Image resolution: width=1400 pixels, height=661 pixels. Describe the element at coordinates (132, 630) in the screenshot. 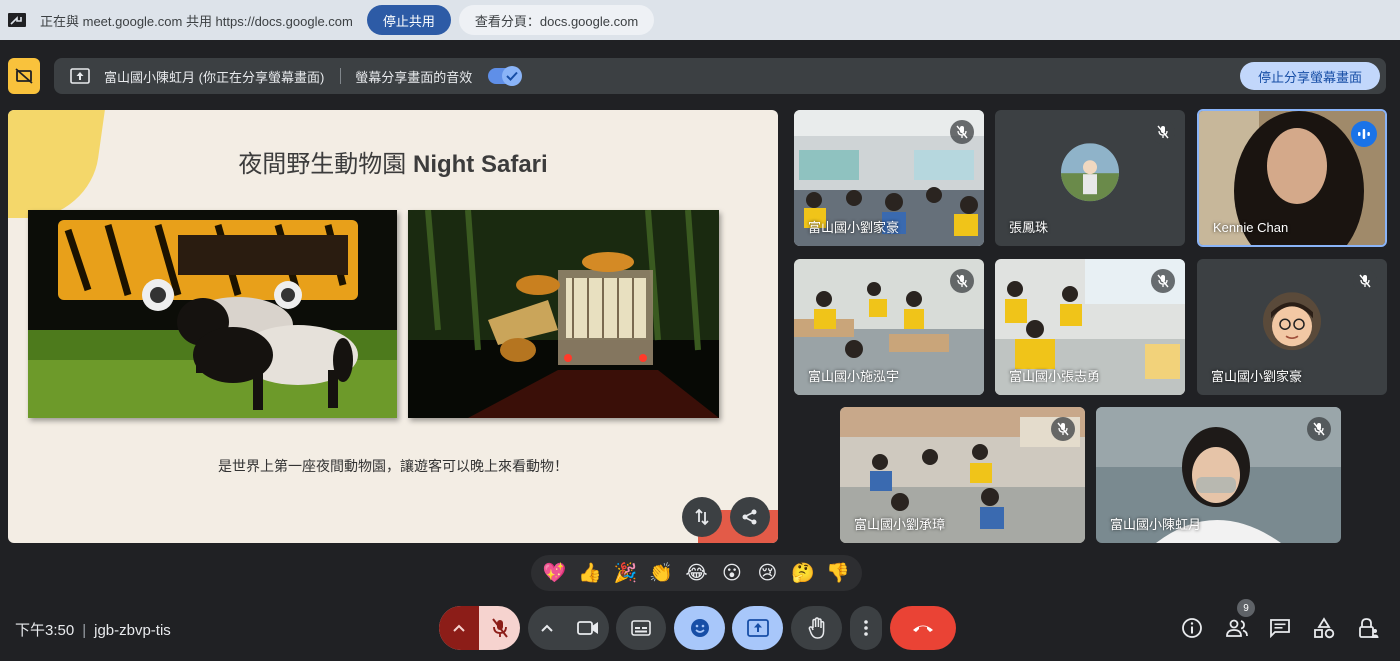

I see `meeting-code: jgb-zbvp-tis` at that location.